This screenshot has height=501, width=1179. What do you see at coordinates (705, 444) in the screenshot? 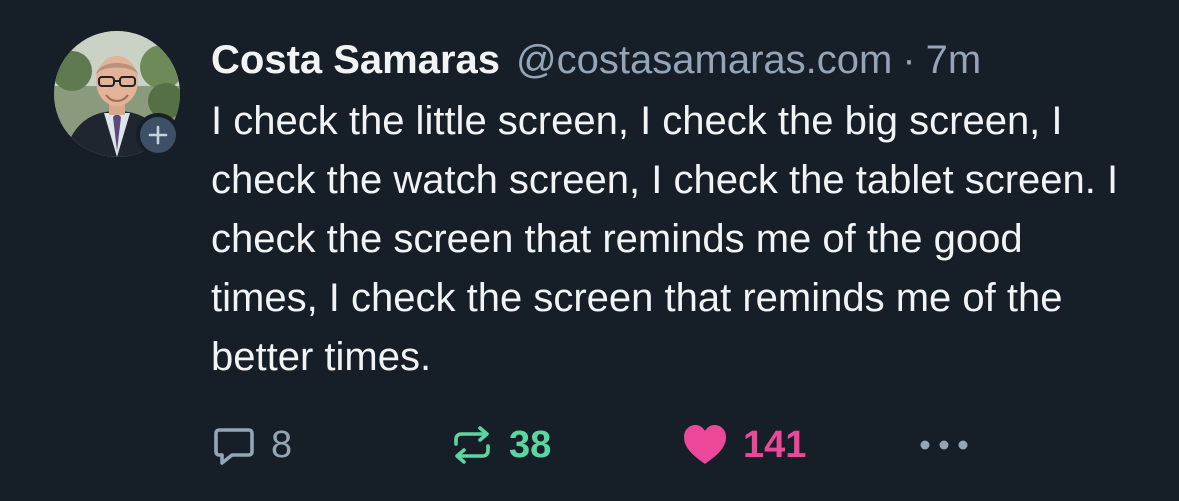
I see `heart-icon` at bounding box center [705, 444].